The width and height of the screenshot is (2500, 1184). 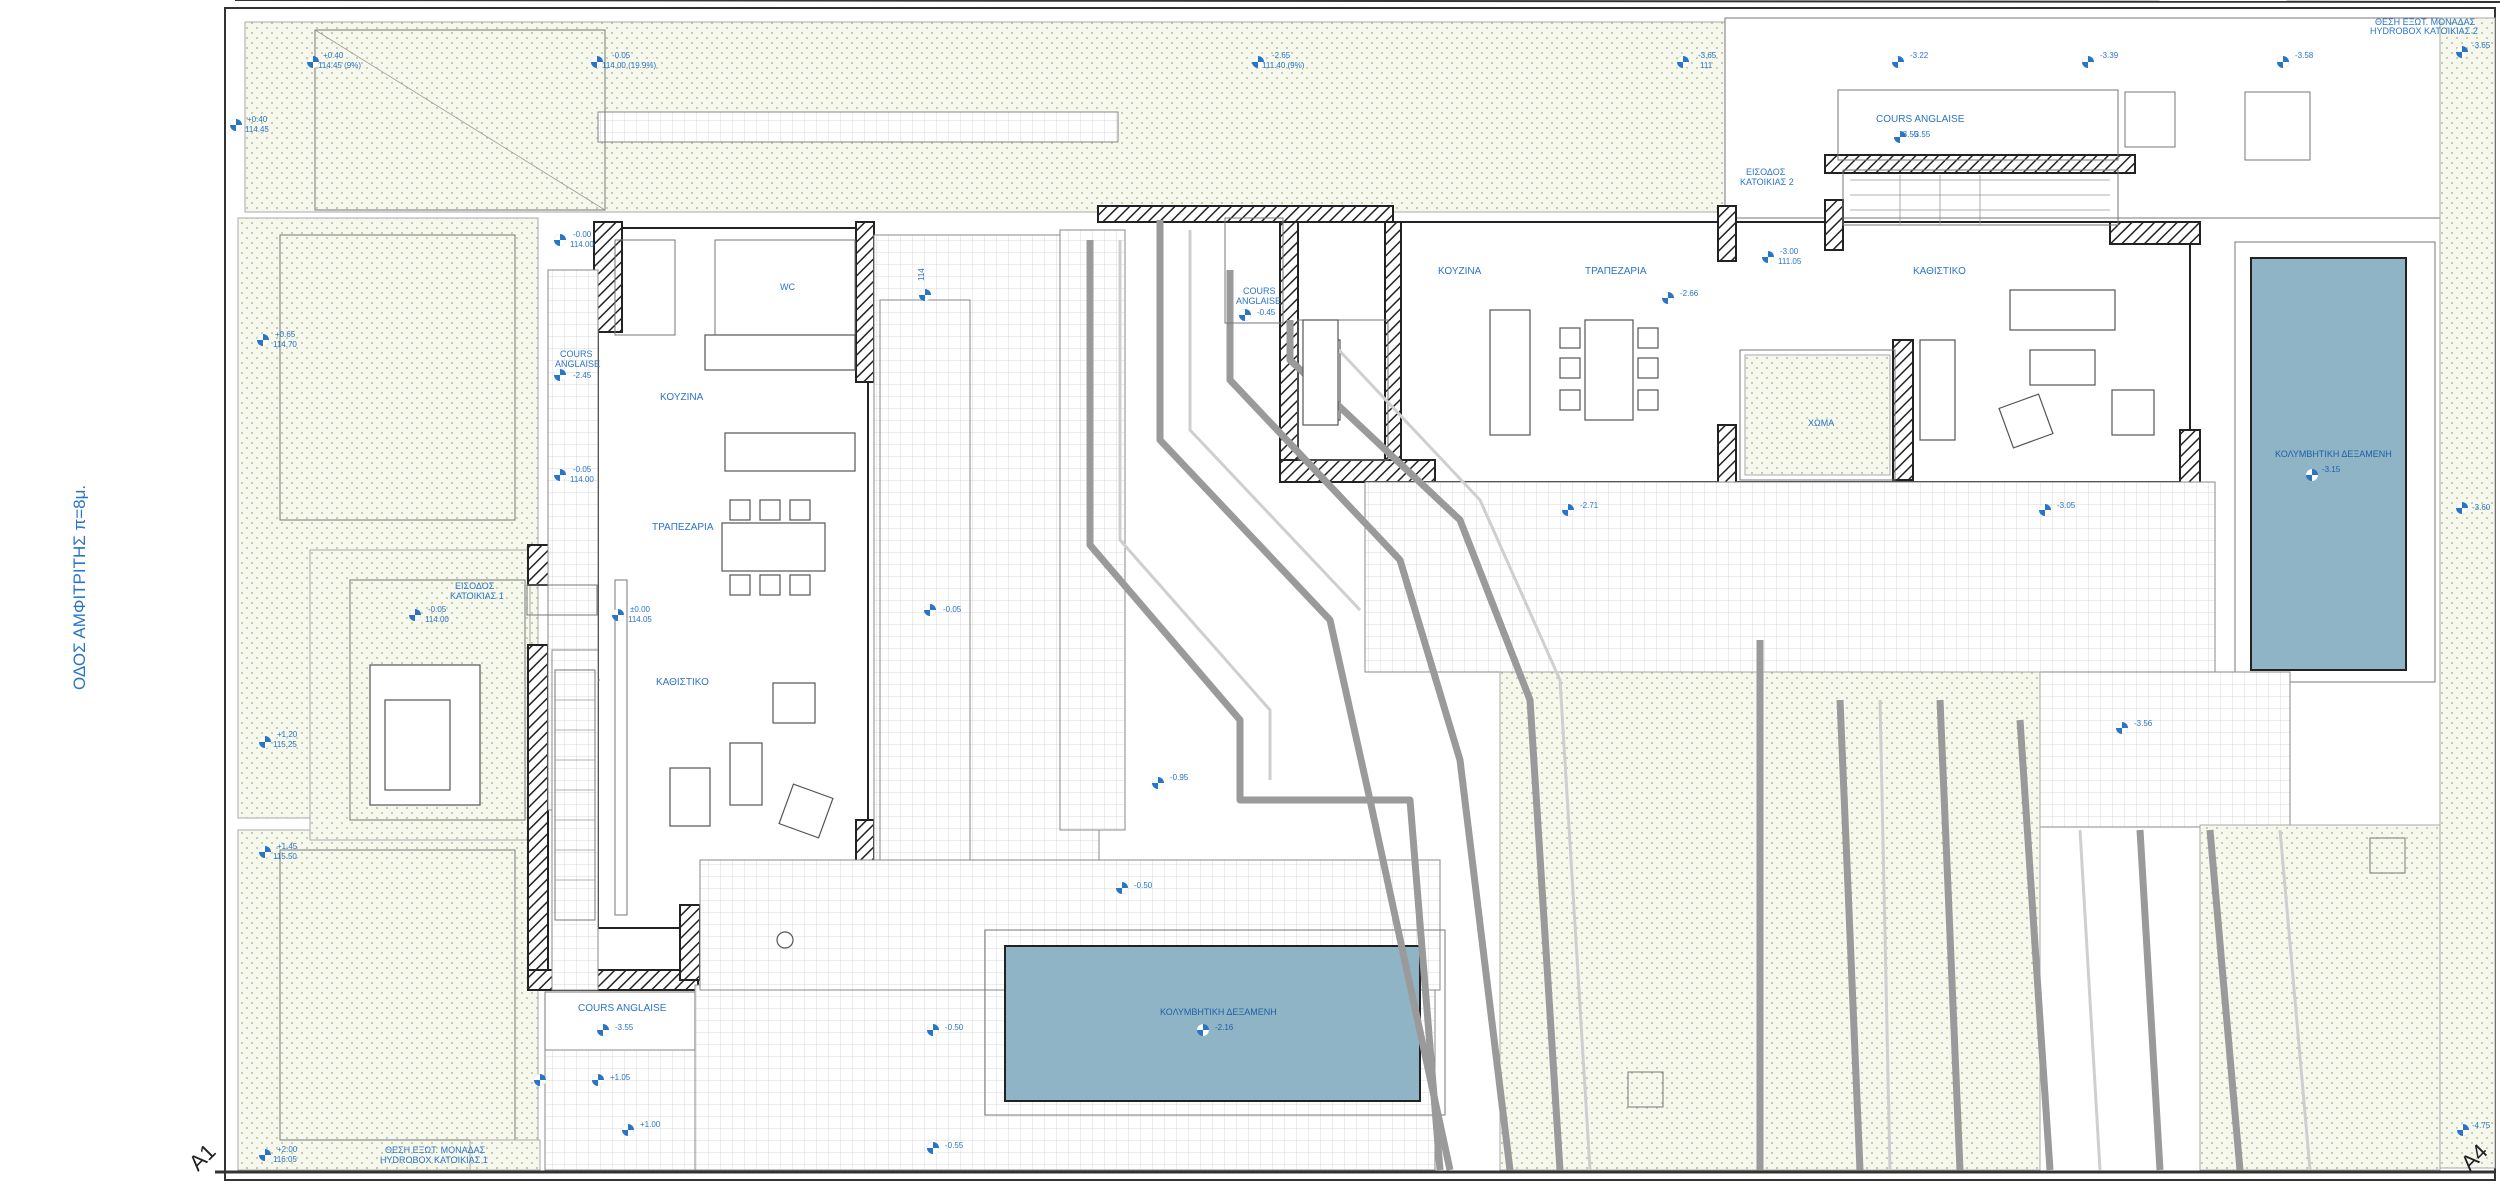 What do you see at coordinates (434, 1160) in the screenshot?
I see `hydrobox-1-b: HYDROBOX ΚΑΤΟΙΚΙΑΣ 1` at bounding box center [434, 1160].